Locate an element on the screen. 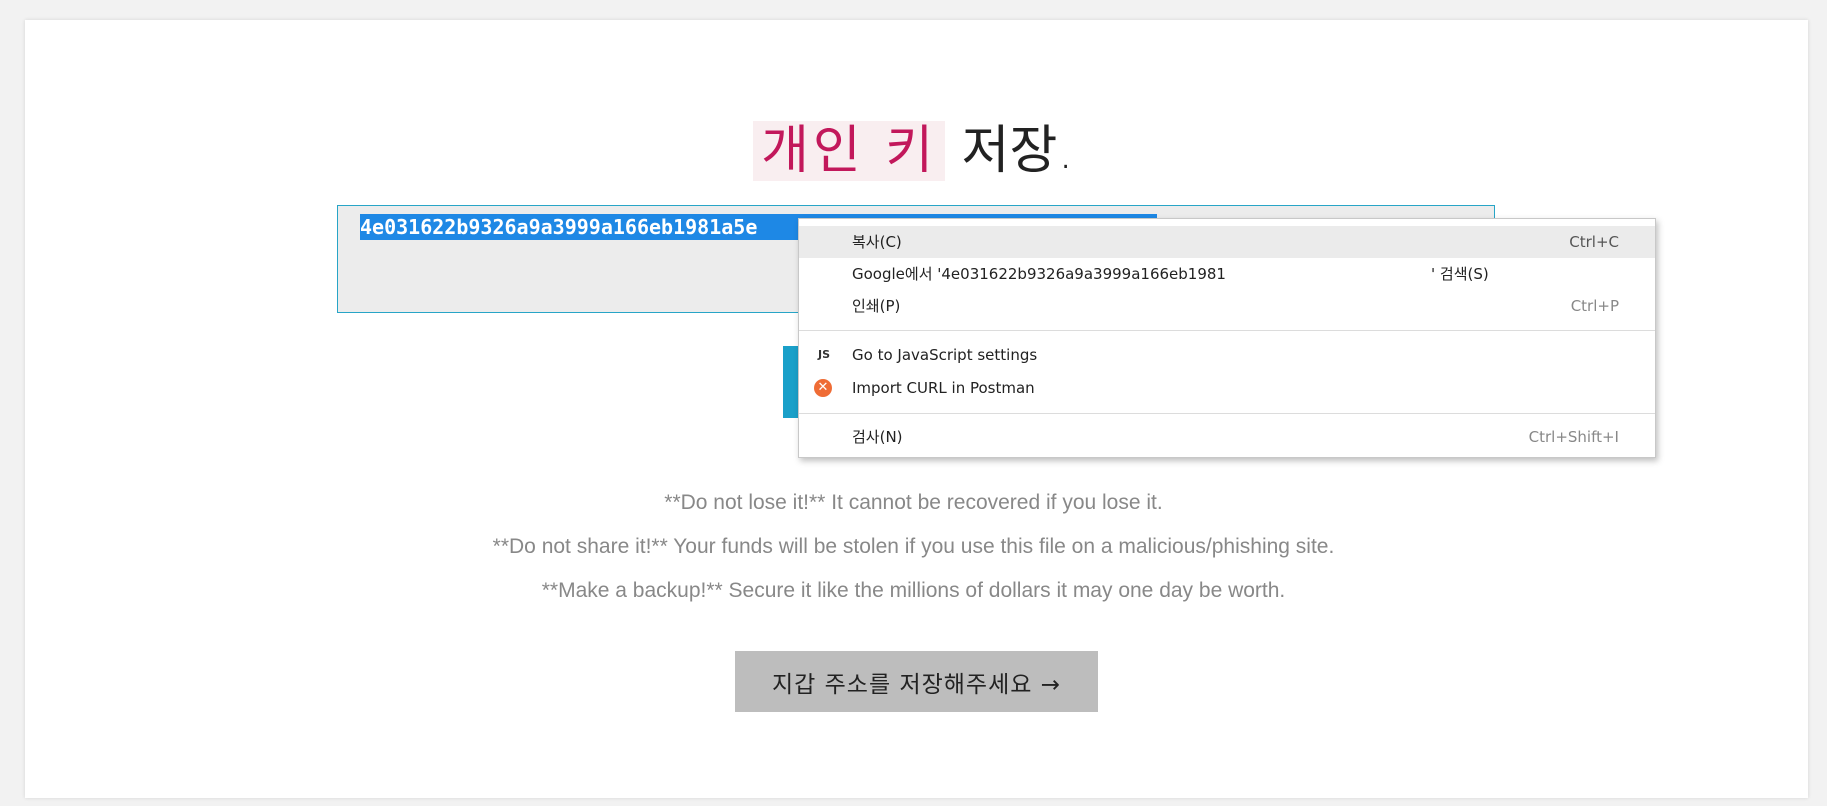  title-rest: 저장. is located at coordinates (1009, 151).